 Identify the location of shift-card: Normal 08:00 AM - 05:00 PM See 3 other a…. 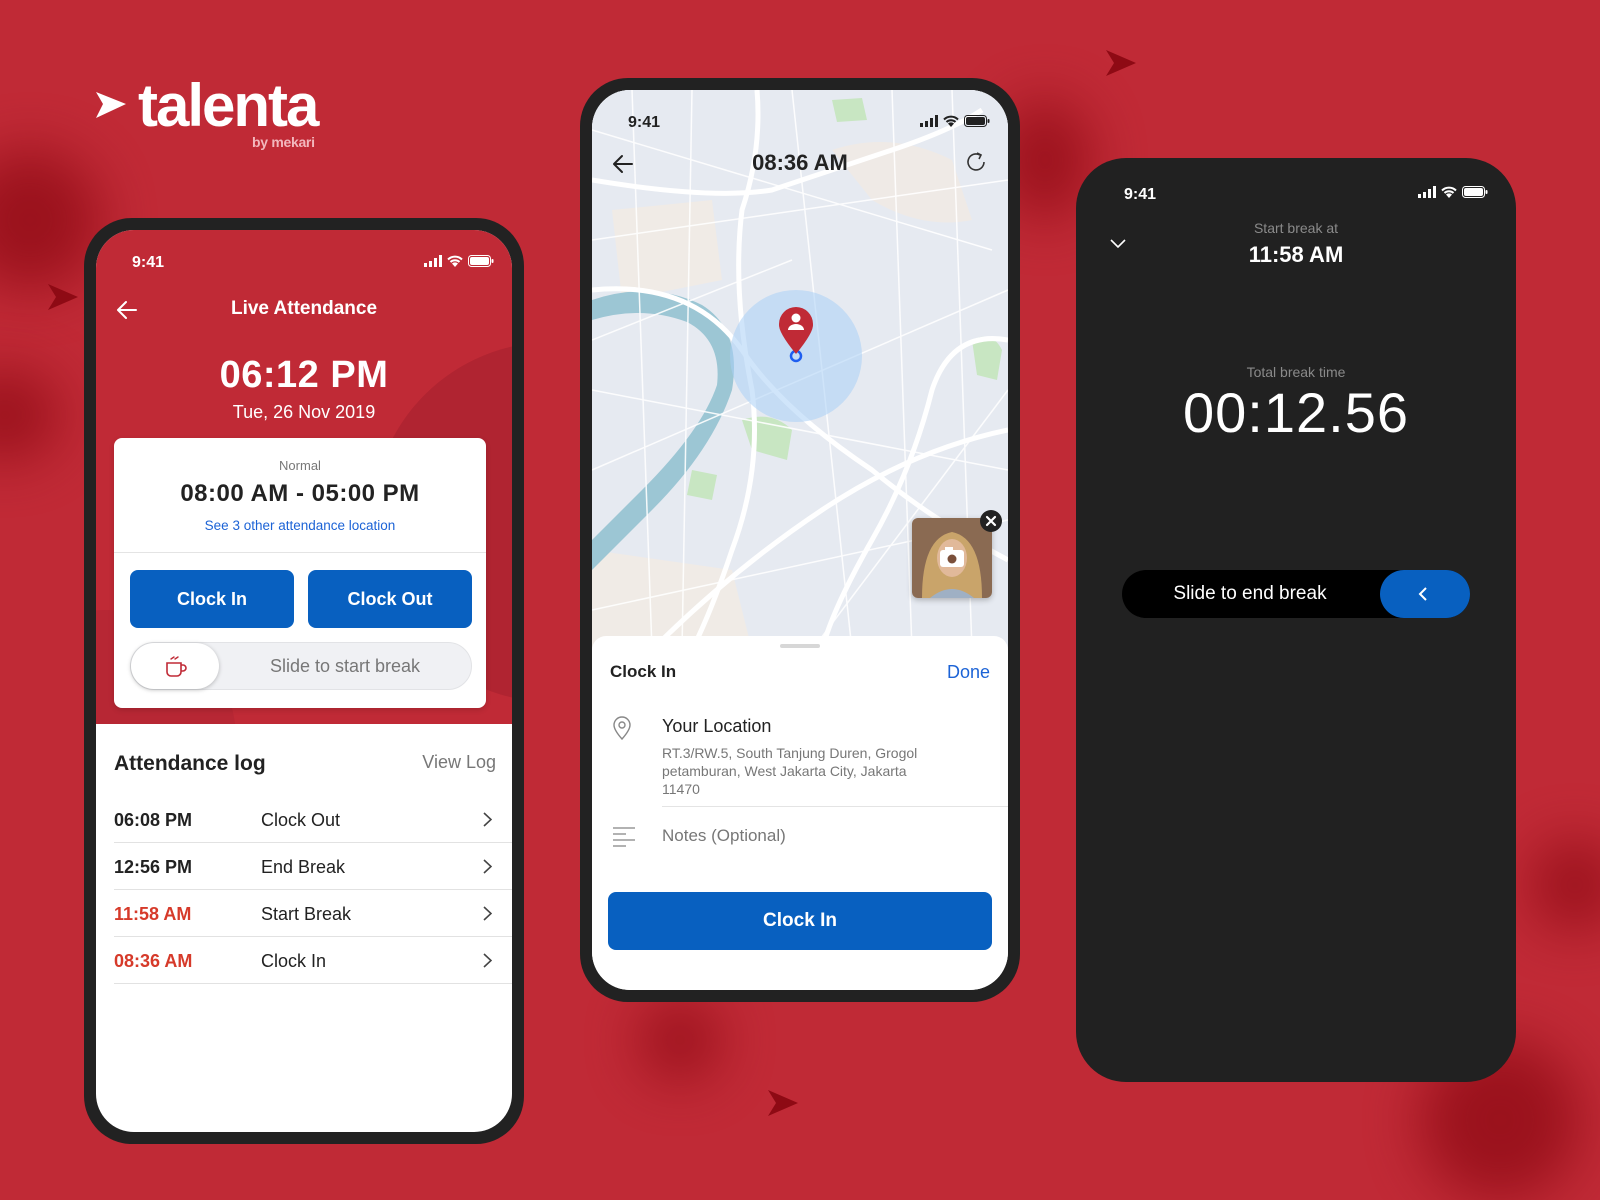
(300, 573).